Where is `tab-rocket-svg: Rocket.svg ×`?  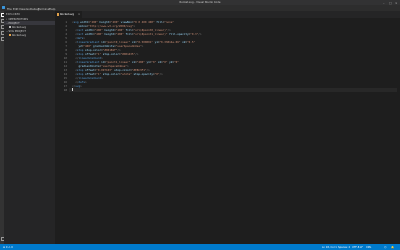 tab-rocket-svg: Rocket.svg × is located at coordinates (68, 14).